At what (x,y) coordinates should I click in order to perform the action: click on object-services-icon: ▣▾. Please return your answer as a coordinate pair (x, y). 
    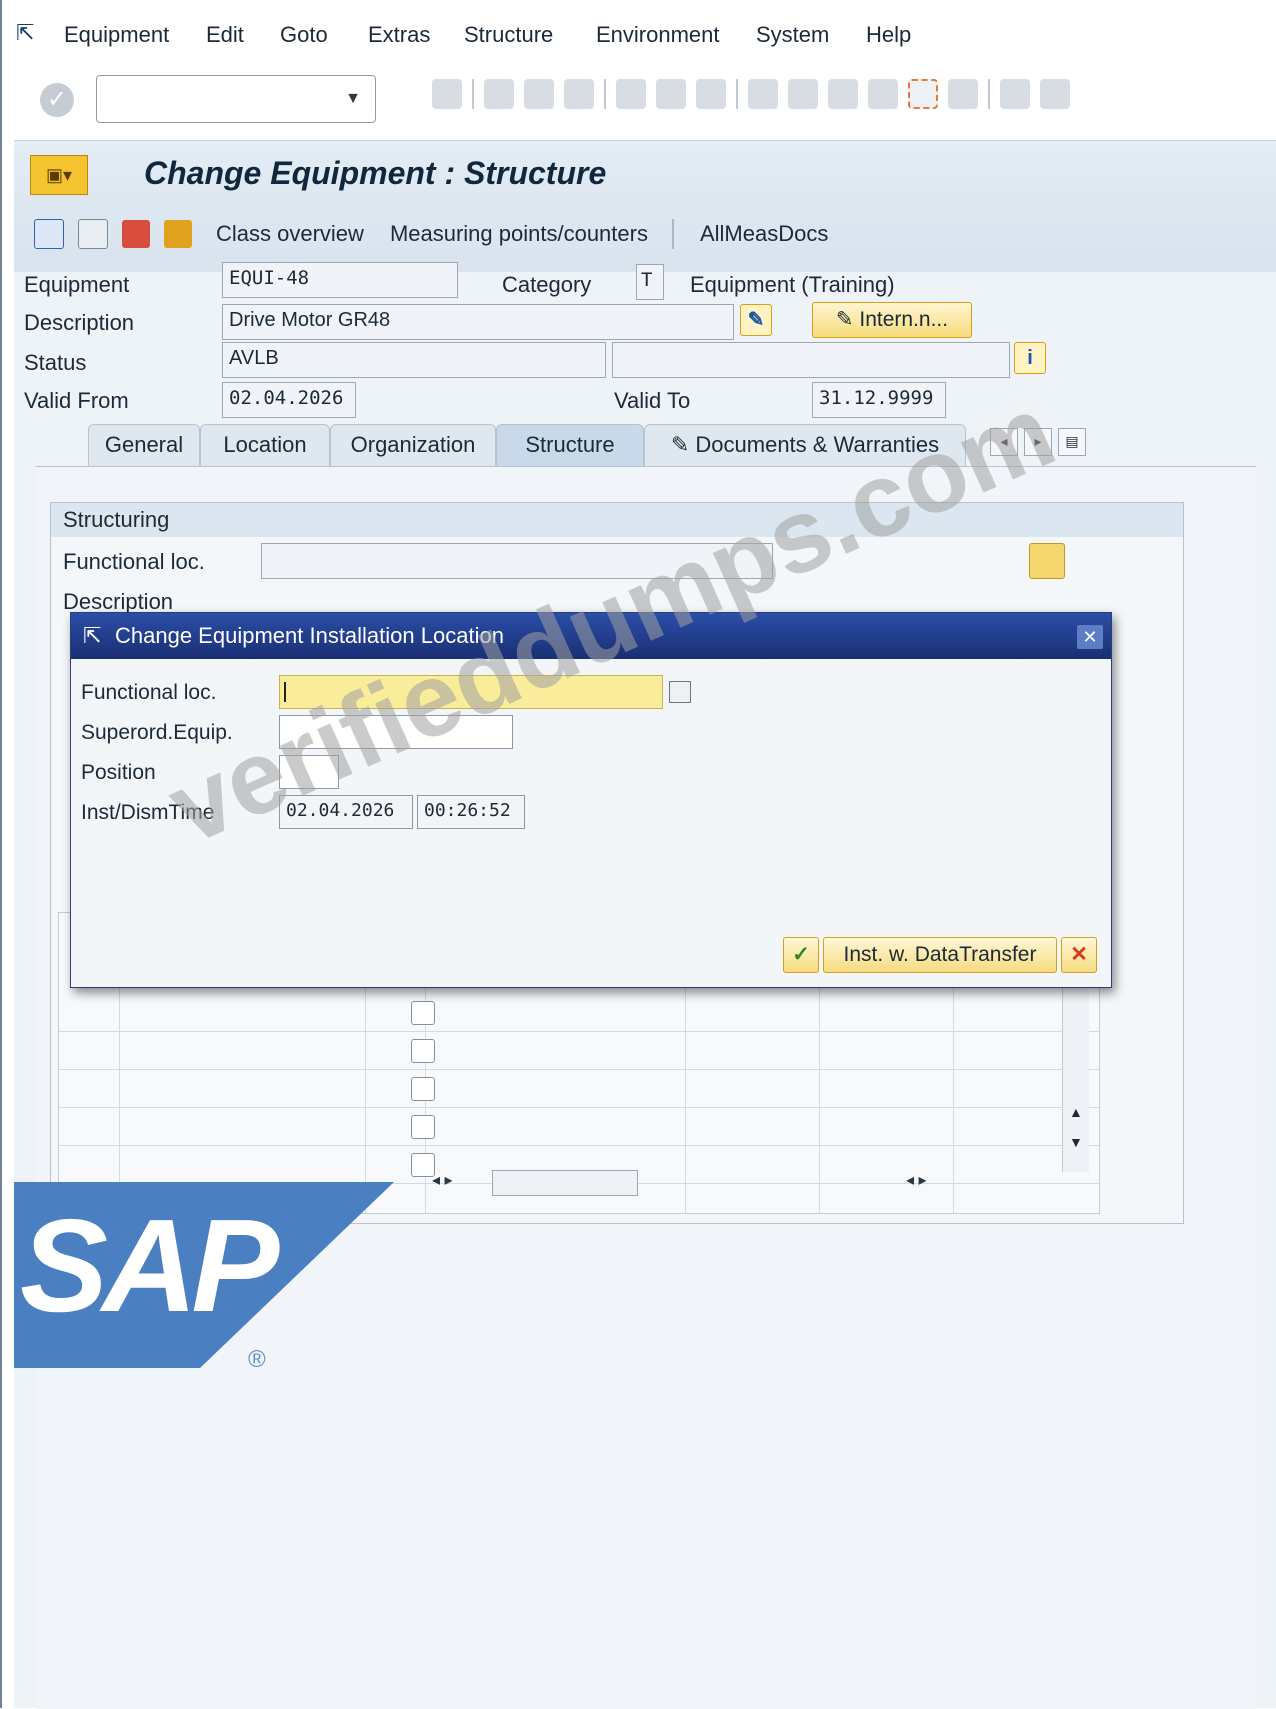
    Looking at the image, I should click on (59, 175).